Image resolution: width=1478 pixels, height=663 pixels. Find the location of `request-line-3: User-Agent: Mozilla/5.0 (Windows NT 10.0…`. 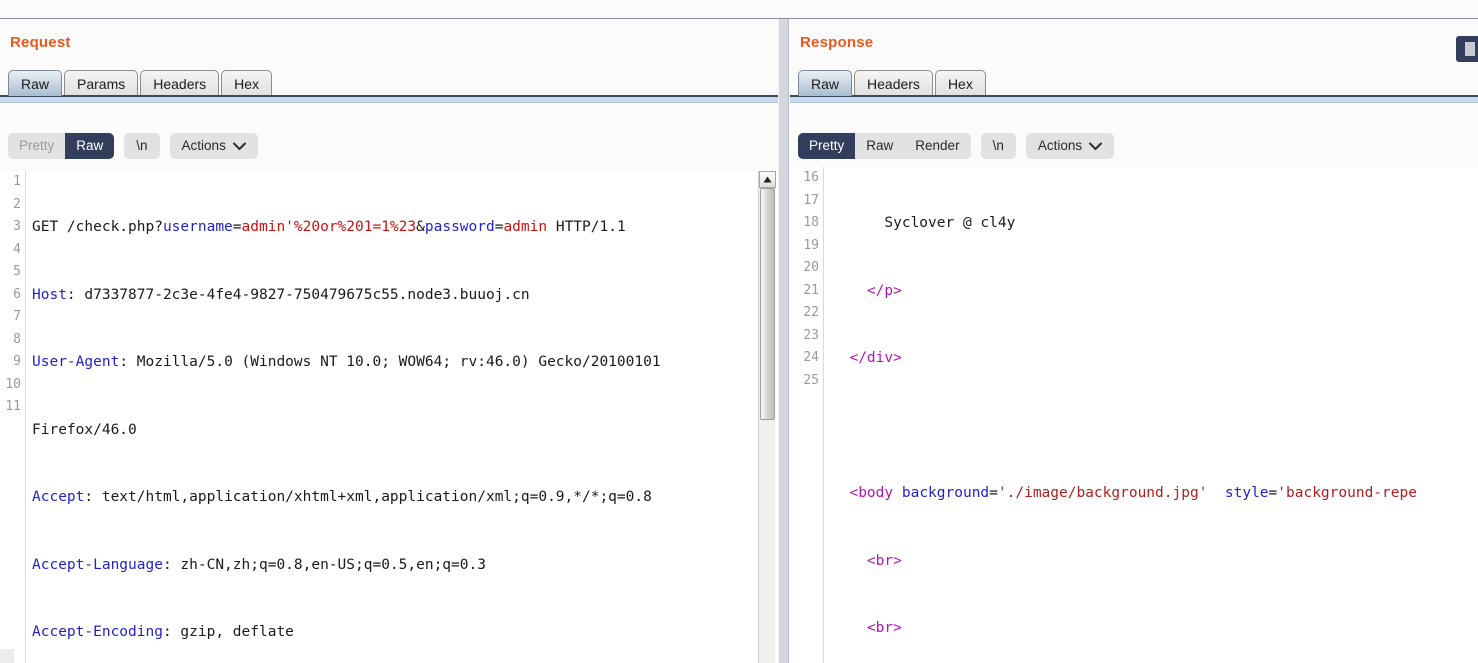

request-line-3: User-Agent: Mozilla/5.0 (Windows NT 10.0… is located at coordinates (346, 362).